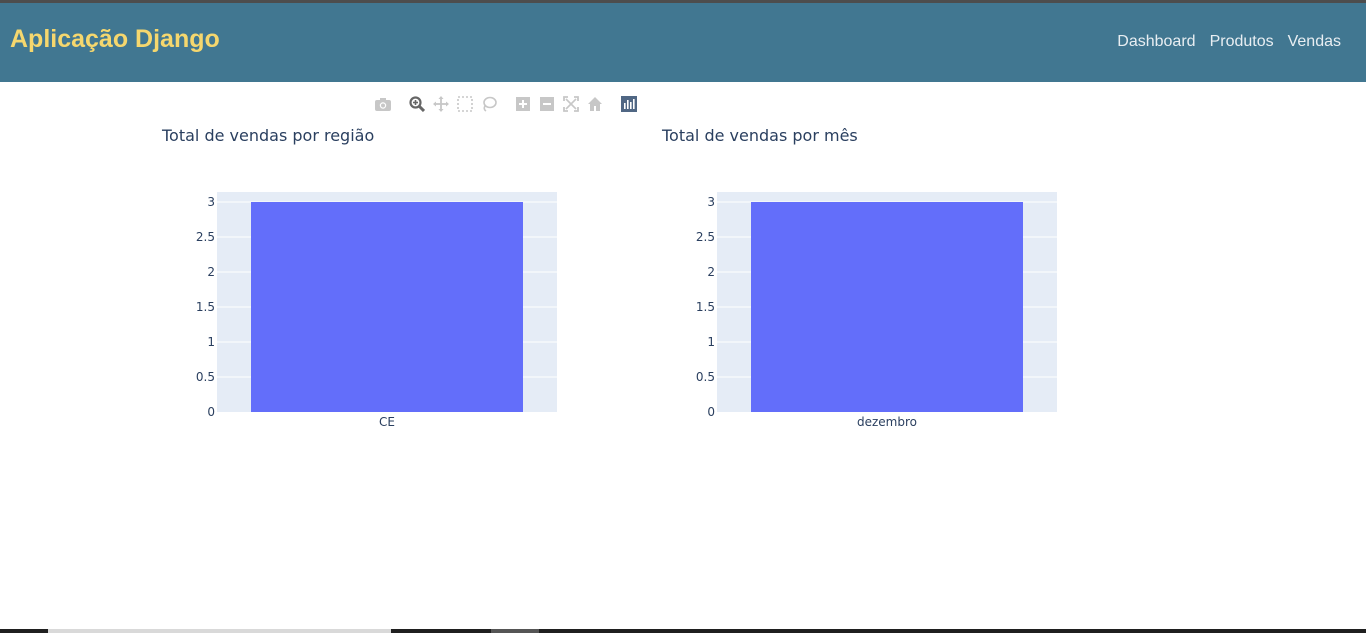 Image resolution: width=1366 pixels, height=633 pixels. What do you see at coordinates (489, 104) in the screenshot?
I see `lasso-select-icon` at bounding box center [489, 104].